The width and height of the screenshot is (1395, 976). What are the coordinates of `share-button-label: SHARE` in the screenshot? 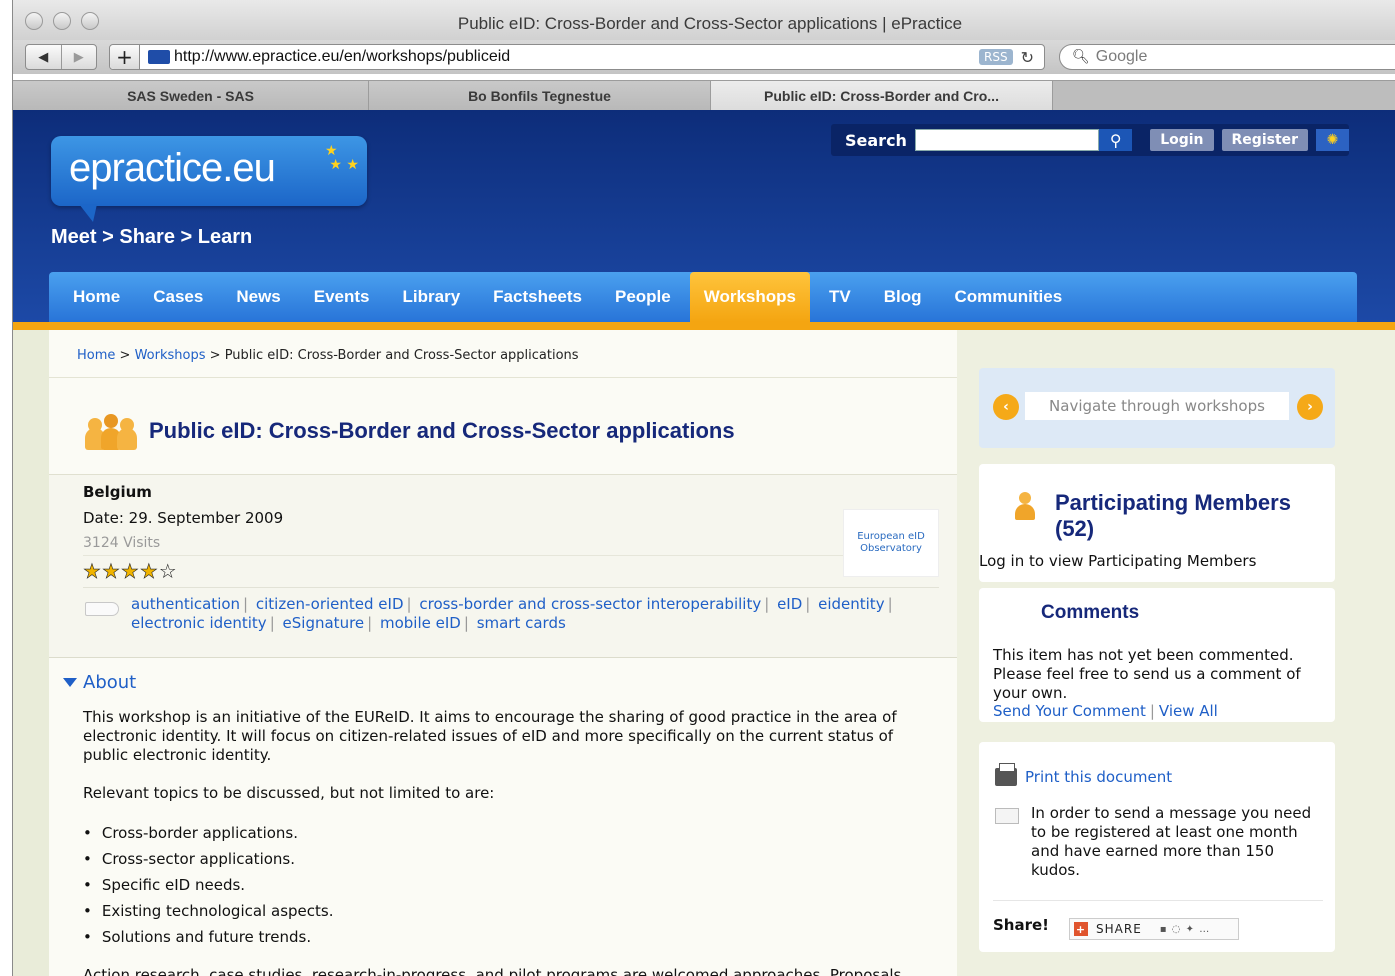 It's located at (1119, 929).